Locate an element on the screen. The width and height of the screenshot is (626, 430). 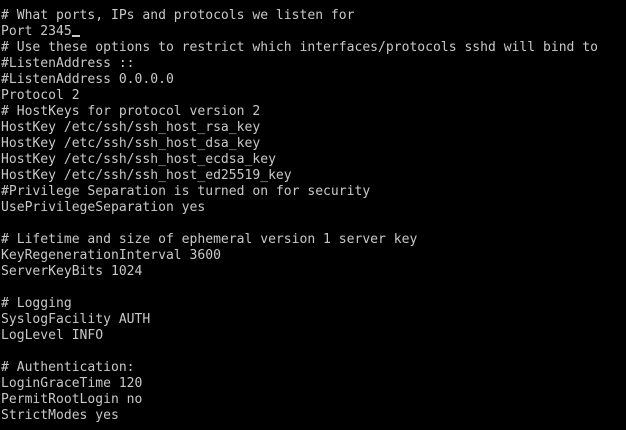
hostkey-line: HostKey /etc/ssh/ssh_host_rsa_key is located at coordinates (131, 127).